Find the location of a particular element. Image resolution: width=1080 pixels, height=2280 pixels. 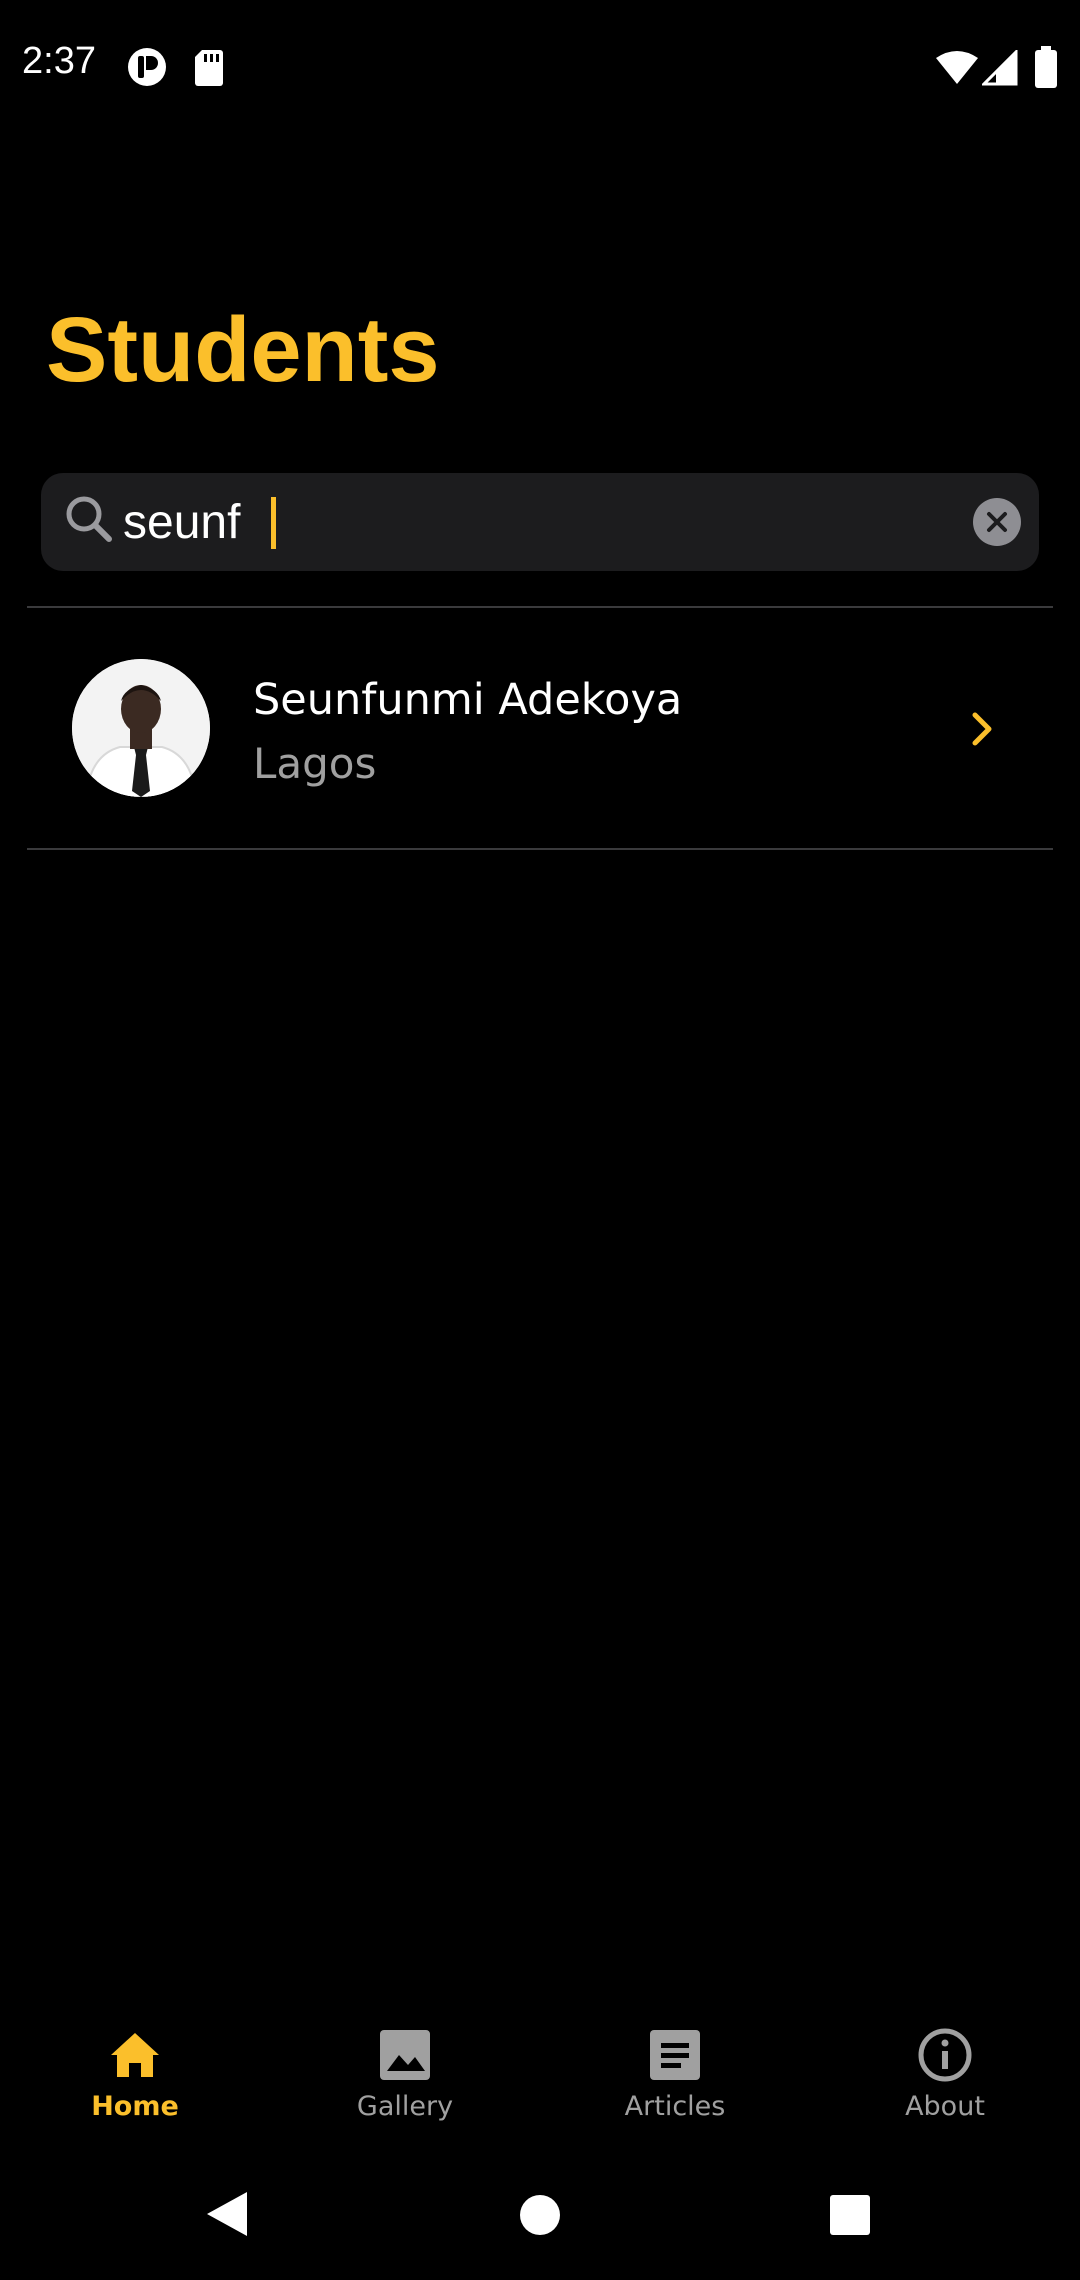

back-icon is located at coordinates (226, 2214).